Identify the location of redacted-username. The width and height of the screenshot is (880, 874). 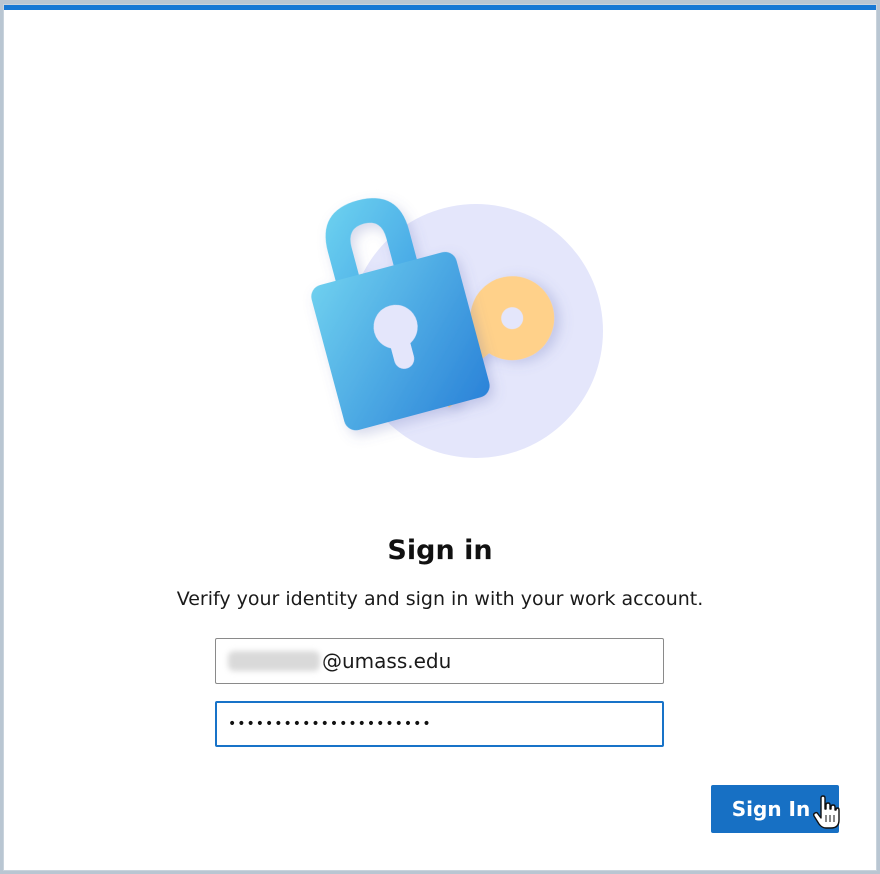
(274, 661).